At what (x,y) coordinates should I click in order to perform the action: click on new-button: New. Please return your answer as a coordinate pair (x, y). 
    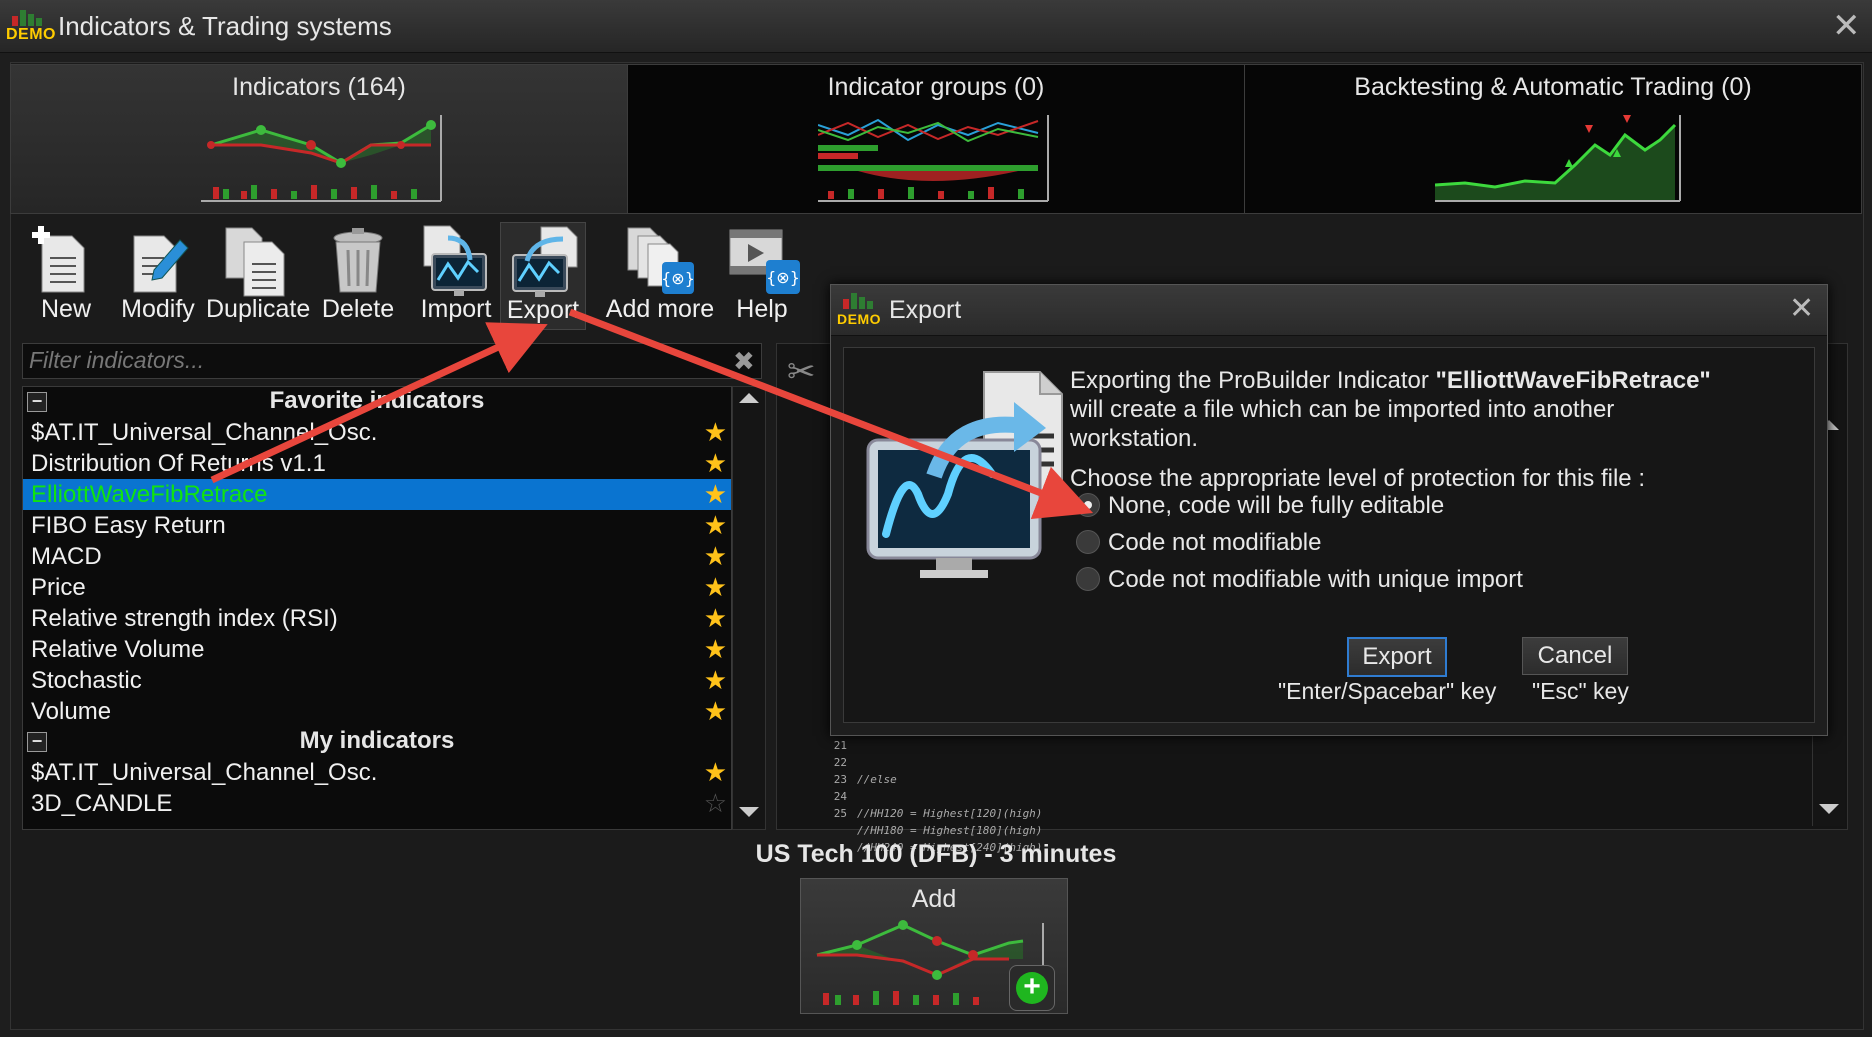
    Looking at the image, I should click on (66, 275).